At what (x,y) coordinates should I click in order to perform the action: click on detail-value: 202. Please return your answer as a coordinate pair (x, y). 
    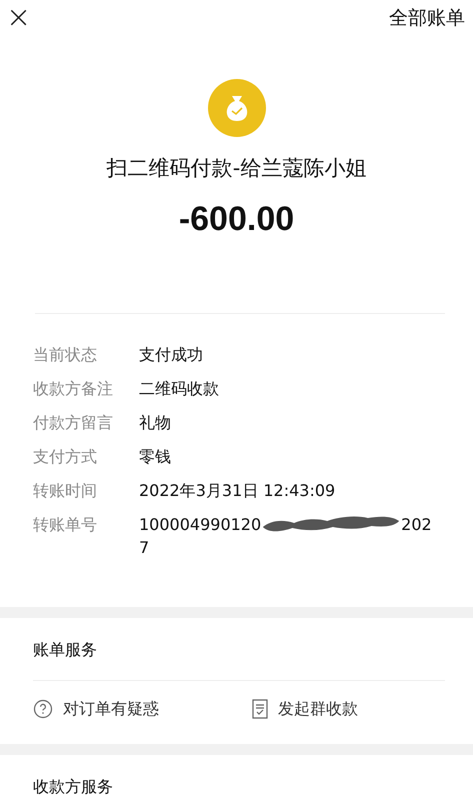
    Looking at the image, I should click on (416, 524).